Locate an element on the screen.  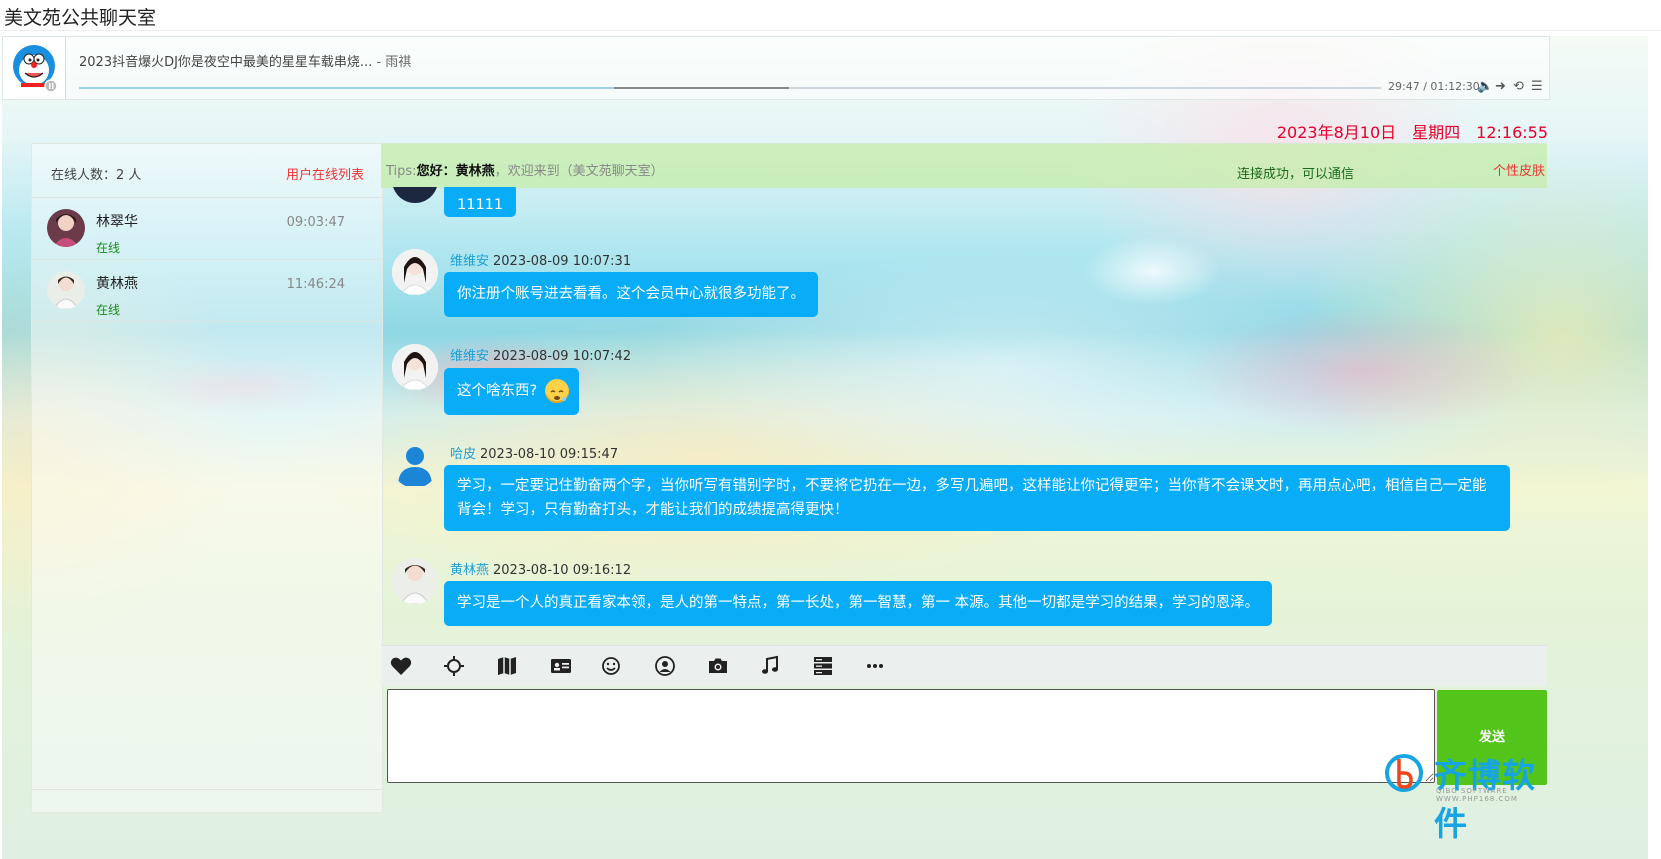
tips-prefix: Tips: is located at coordinates (401, 171).